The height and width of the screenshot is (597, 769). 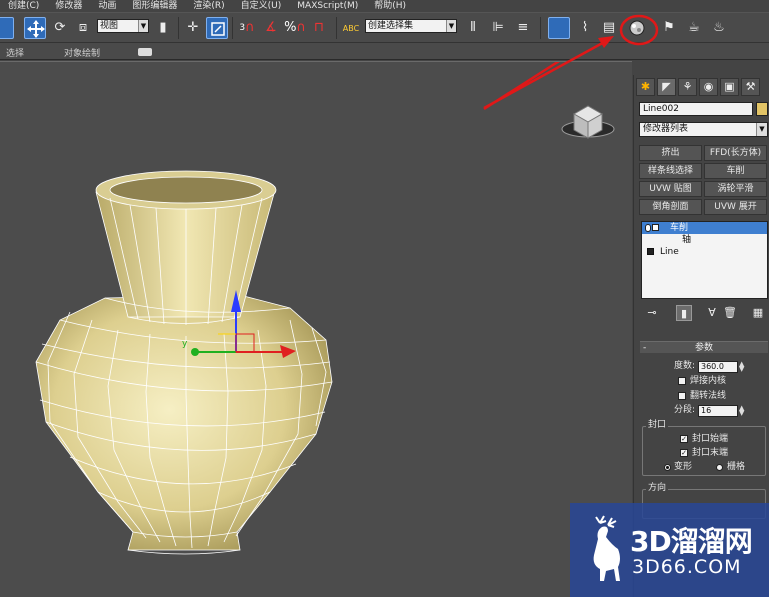 What do you see at coordinates (712, 313) in the screenshot?
I see `make-unique-icon: ∀` at bounding box center [712, 313].